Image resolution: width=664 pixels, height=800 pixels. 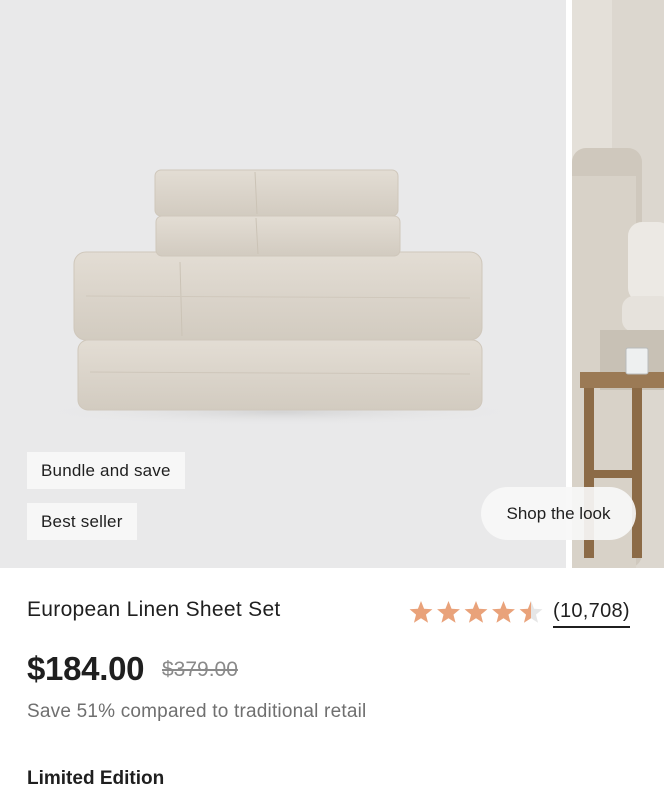 I want to click on shop-the-look-button: Shop the look, so click(x=558, y=513).